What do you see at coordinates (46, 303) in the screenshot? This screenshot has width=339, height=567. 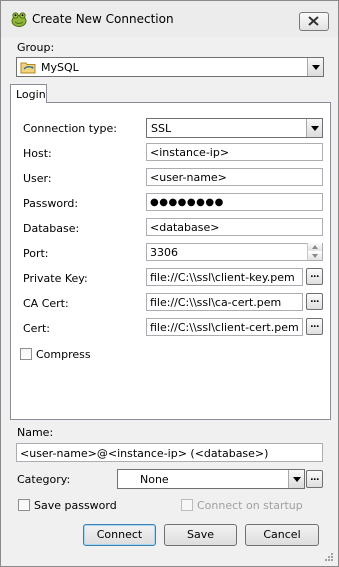 I see `ca-cert-label: CA Cert:` at bounding box center [46, 303].